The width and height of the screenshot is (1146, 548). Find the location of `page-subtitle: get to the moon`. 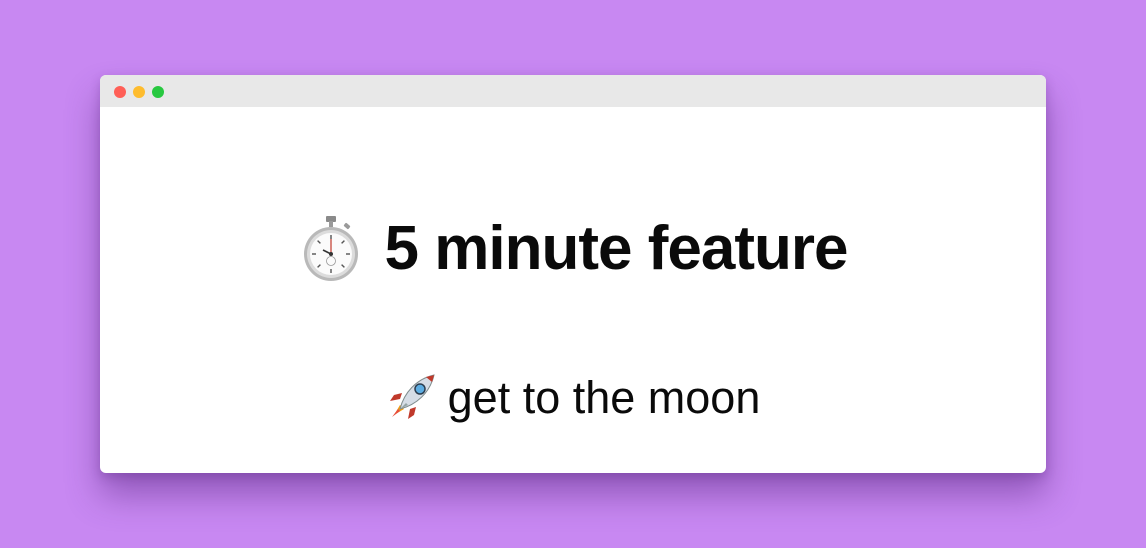

page-subtitle: get to the moon is located at coordinates (573, 400).